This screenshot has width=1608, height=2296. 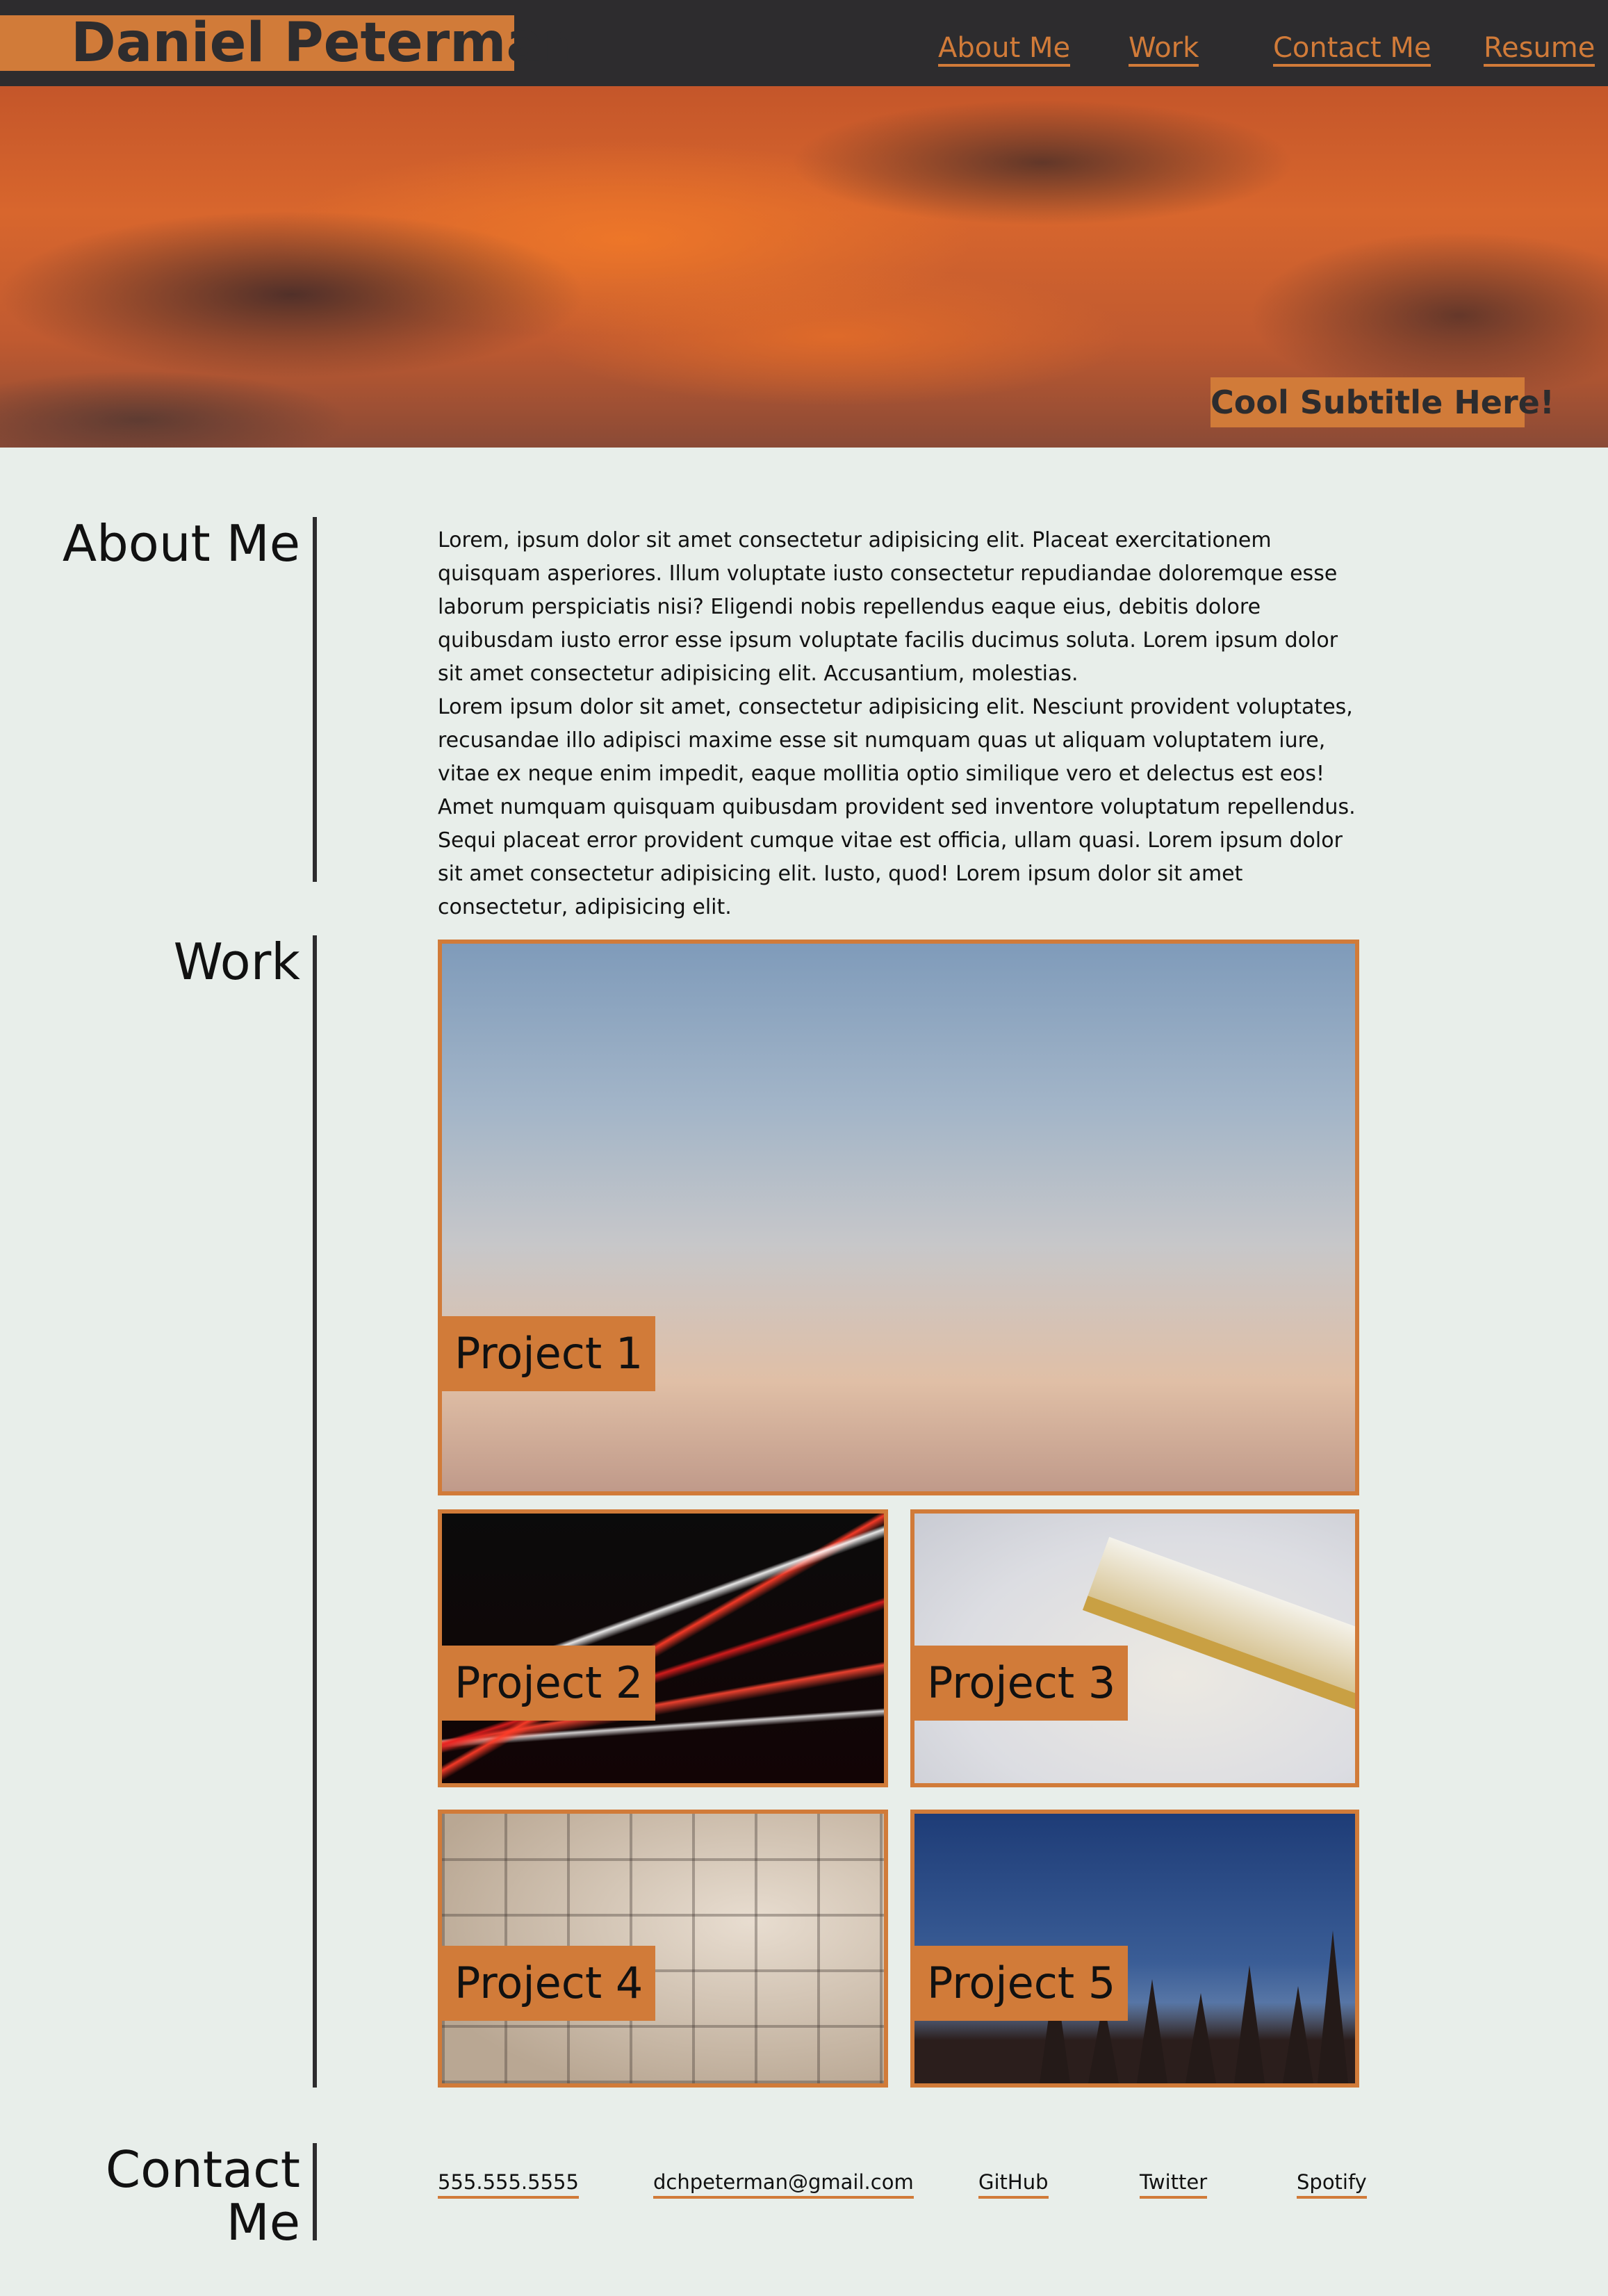 I want to click on nav-link-about-me: About Me, so click(x=1005, y=50).